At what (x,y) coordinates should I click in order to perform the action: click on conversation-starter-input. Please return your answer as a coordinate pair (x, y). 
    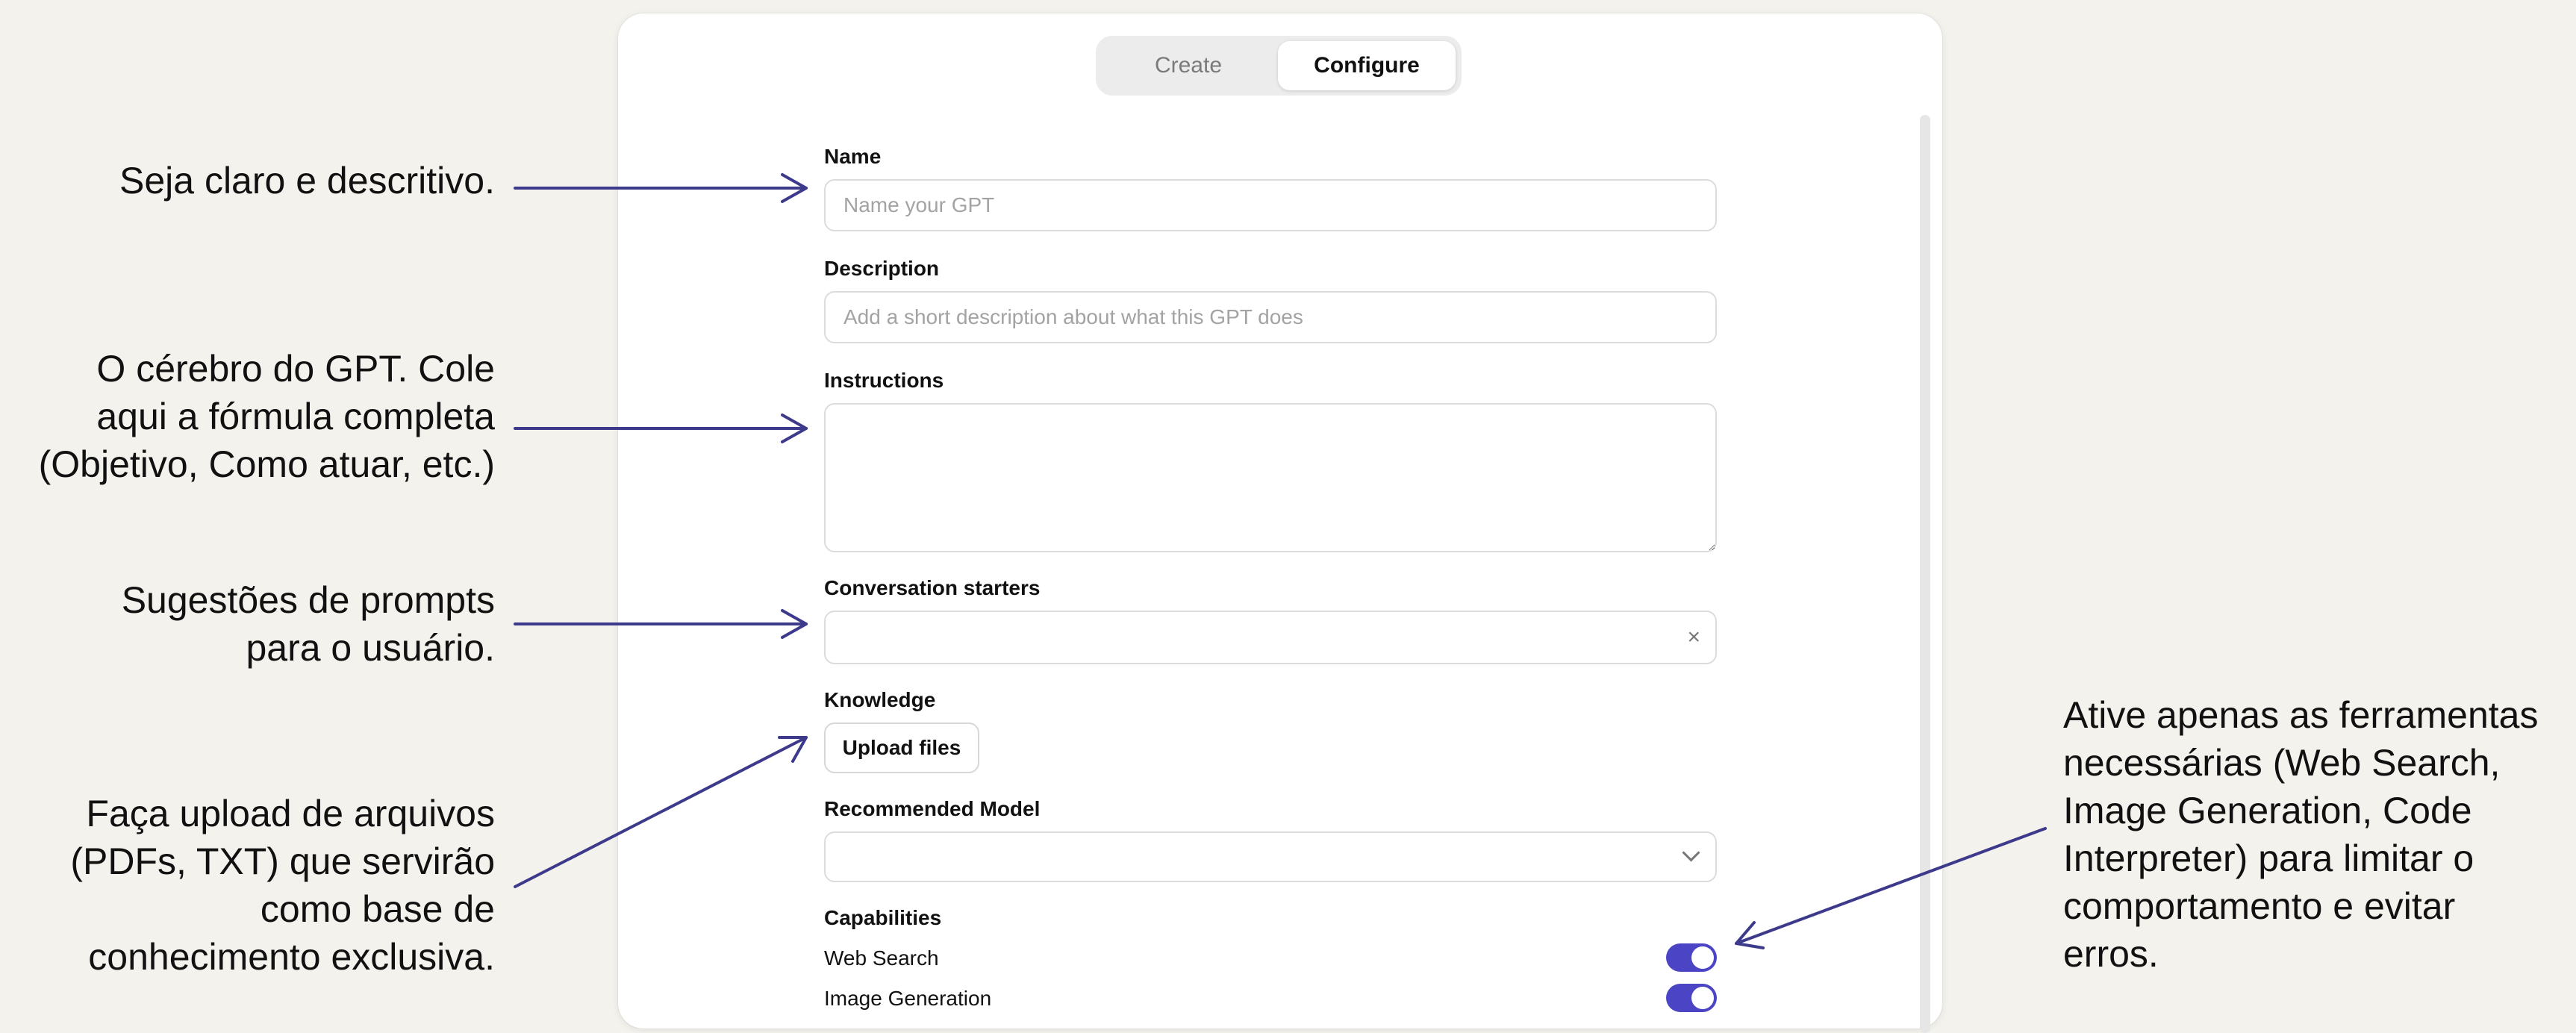
    Looking at the image, I should click on (1270, 637).